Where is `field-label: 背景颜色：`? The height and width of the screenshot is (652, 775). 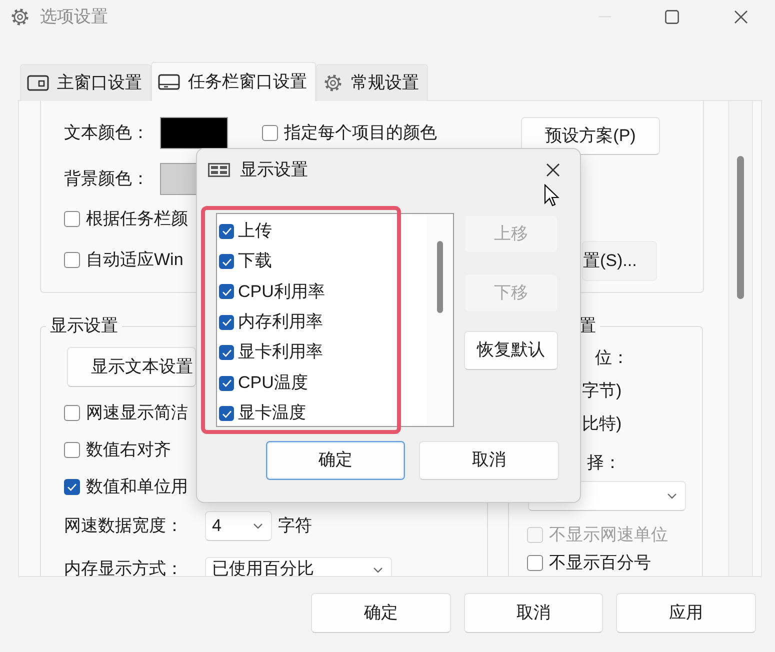
field-label: 背景颜色： is located at coordinates (107, 179).